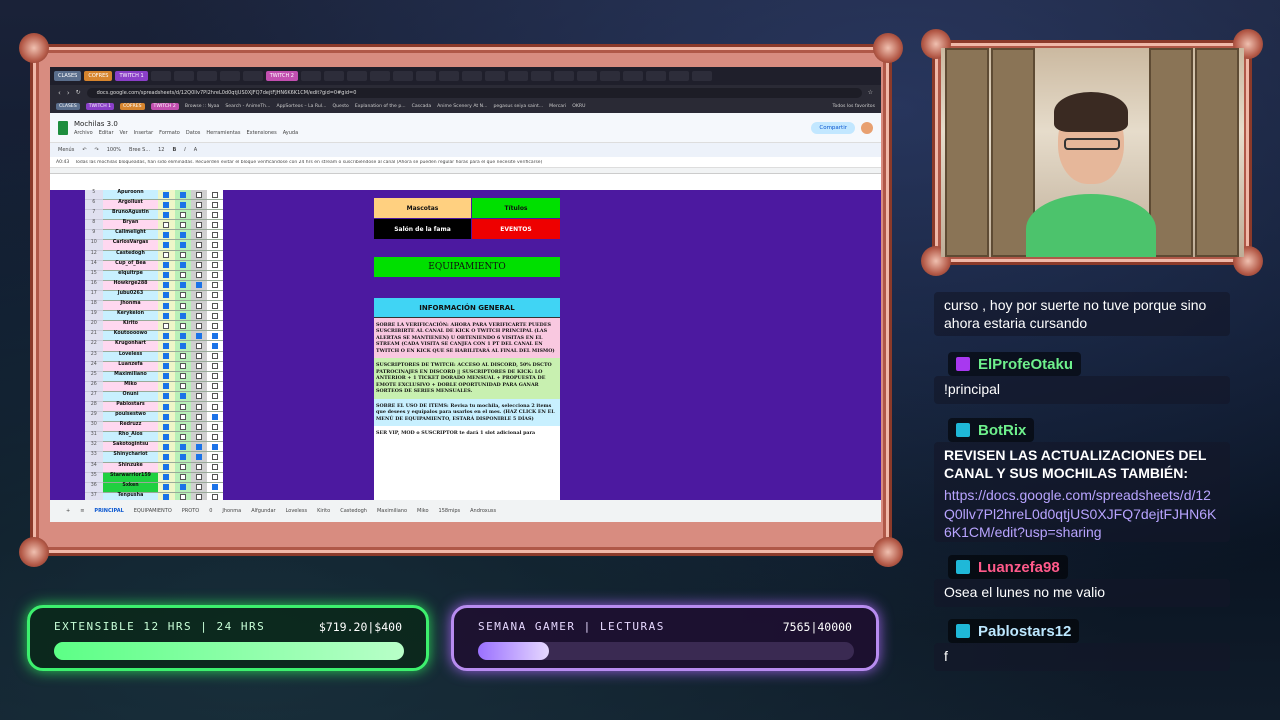  Describe the element at coordinates (130, 487) in the screenshot. I see `member-name: Sxken` at that location.